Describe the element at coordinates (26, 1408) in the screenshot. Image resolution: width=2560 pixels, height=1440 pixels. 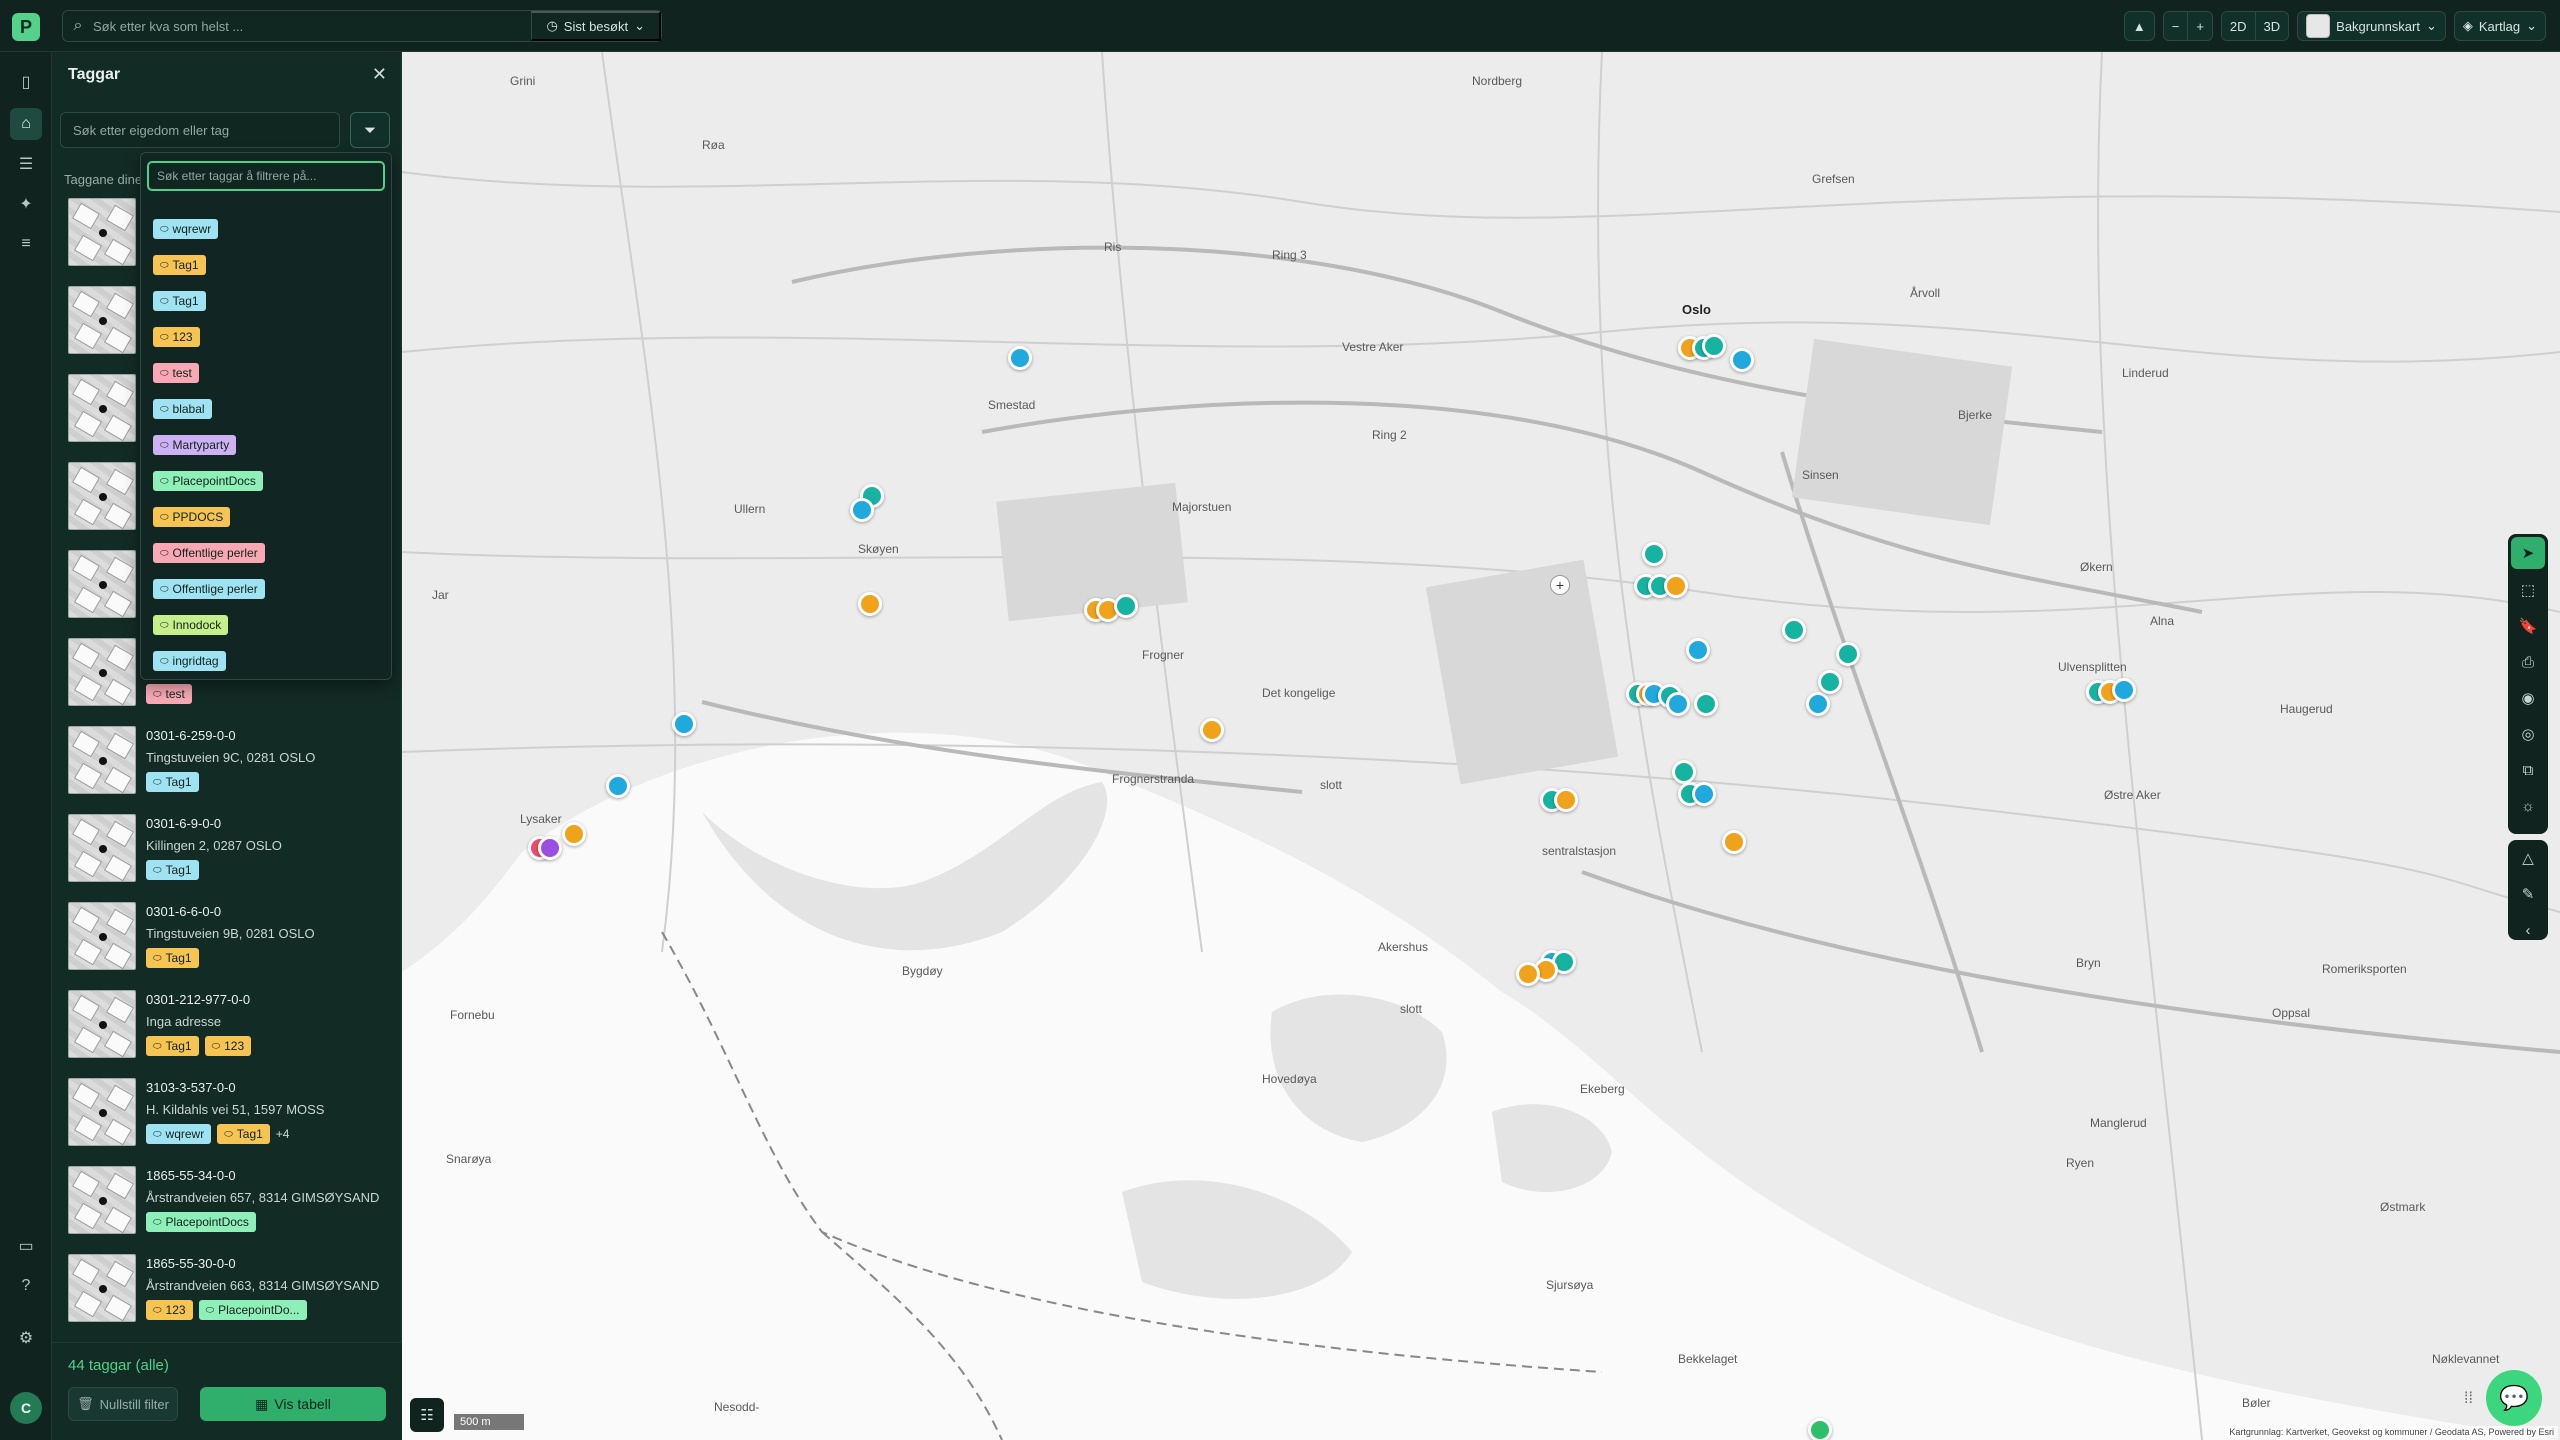
I see `avatar: C` at that location.